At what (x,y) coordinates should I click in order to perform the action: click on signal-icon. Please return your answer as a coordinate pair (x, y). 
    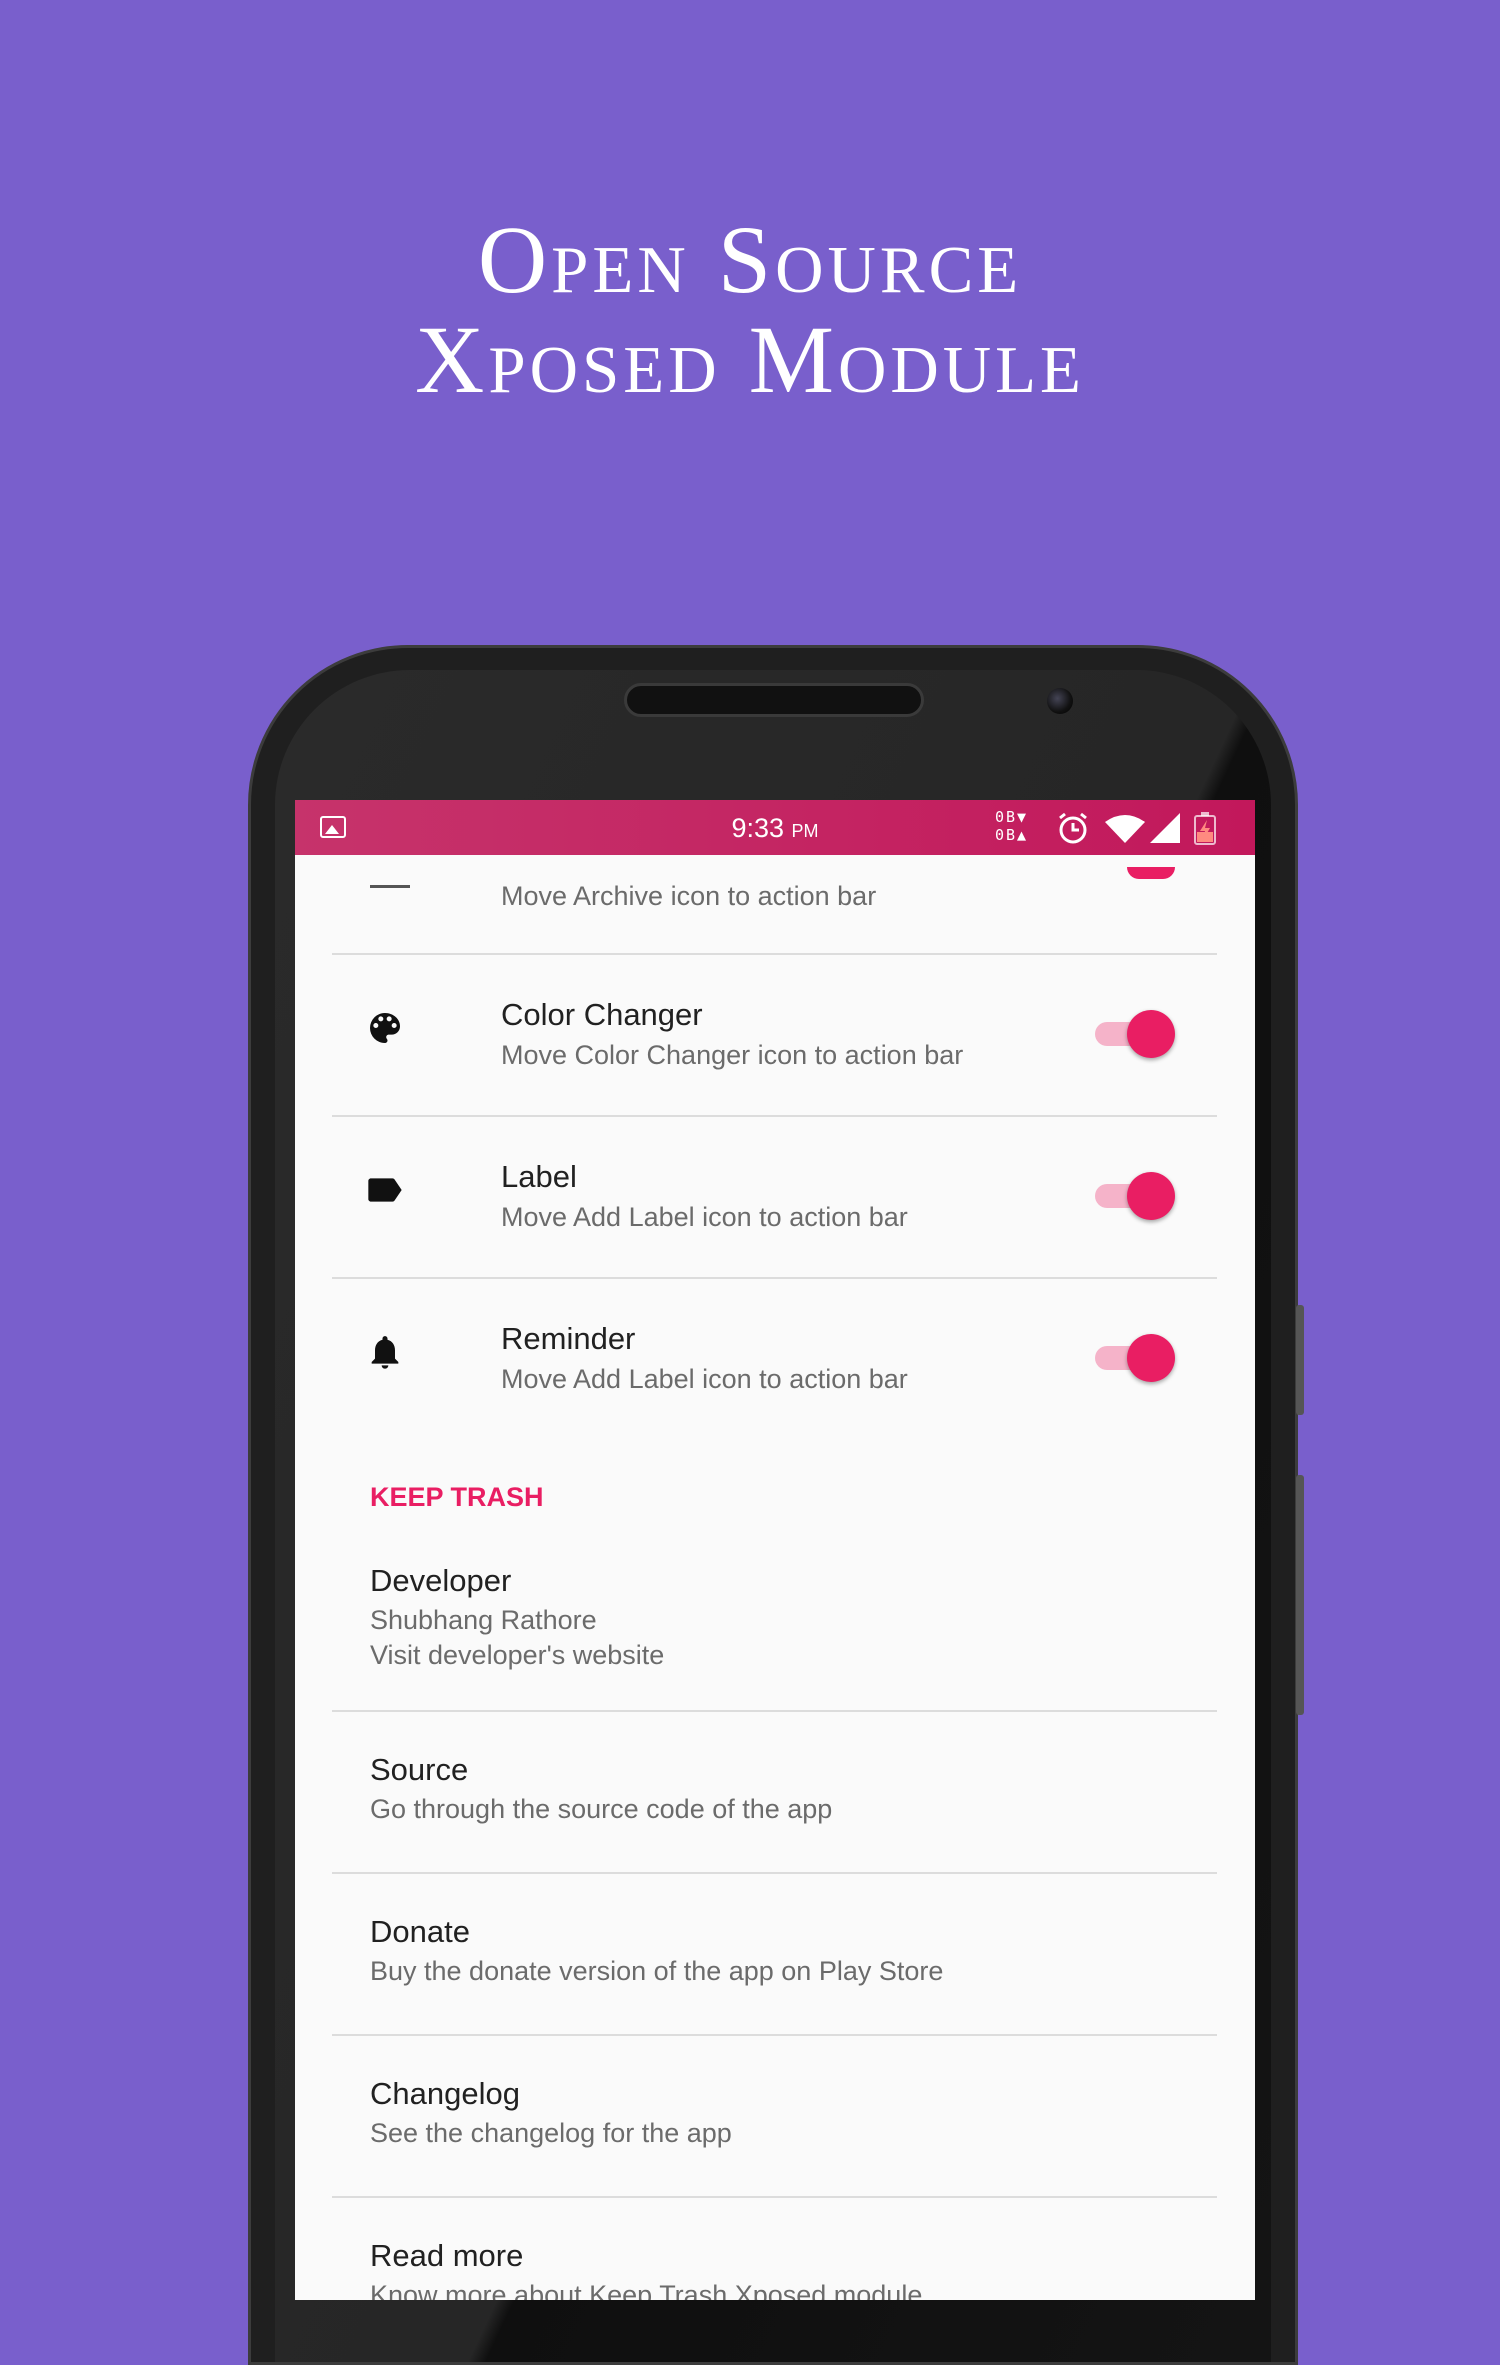
    Looking at the image, I should click on (1165, 828).